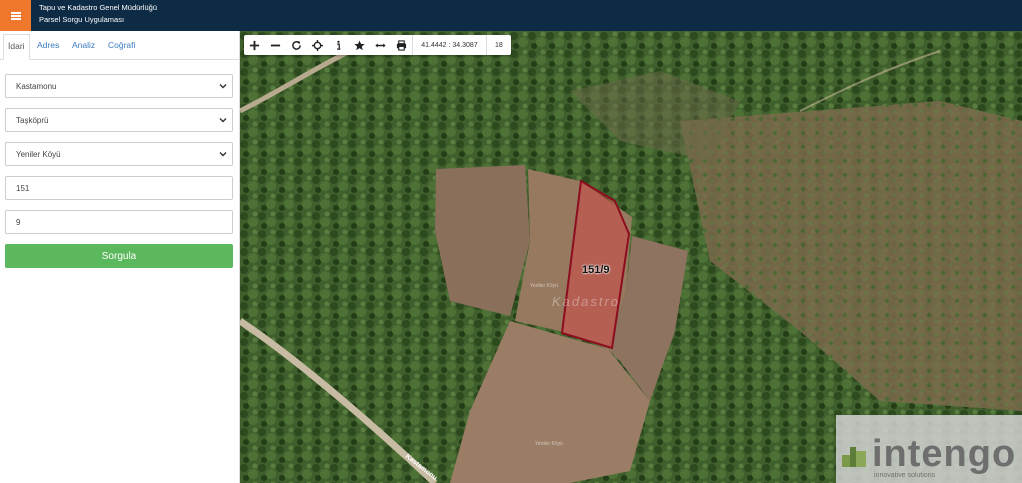 Image resolution: width=1022 pixels, height=483 pixels. I want to click on print-icon, so click(401, 45).